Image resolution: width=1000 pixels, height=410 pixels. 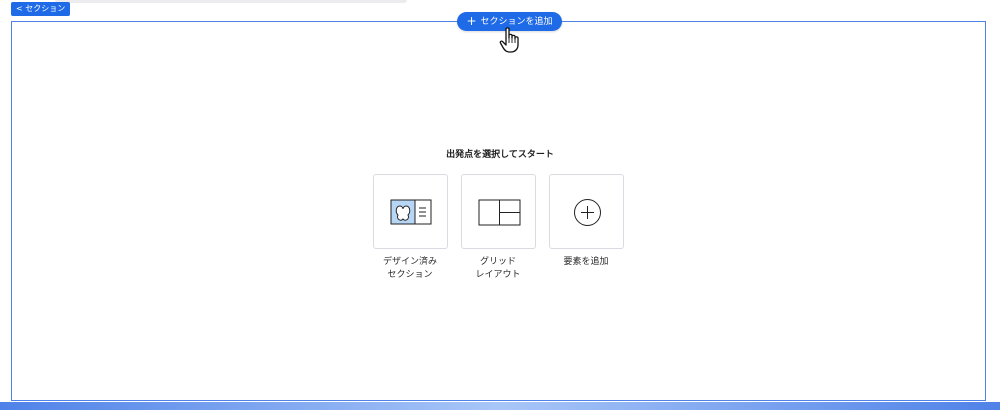 I want to click on grid-layout-label: グリッド レイアウト, so click(x=498, y=268).